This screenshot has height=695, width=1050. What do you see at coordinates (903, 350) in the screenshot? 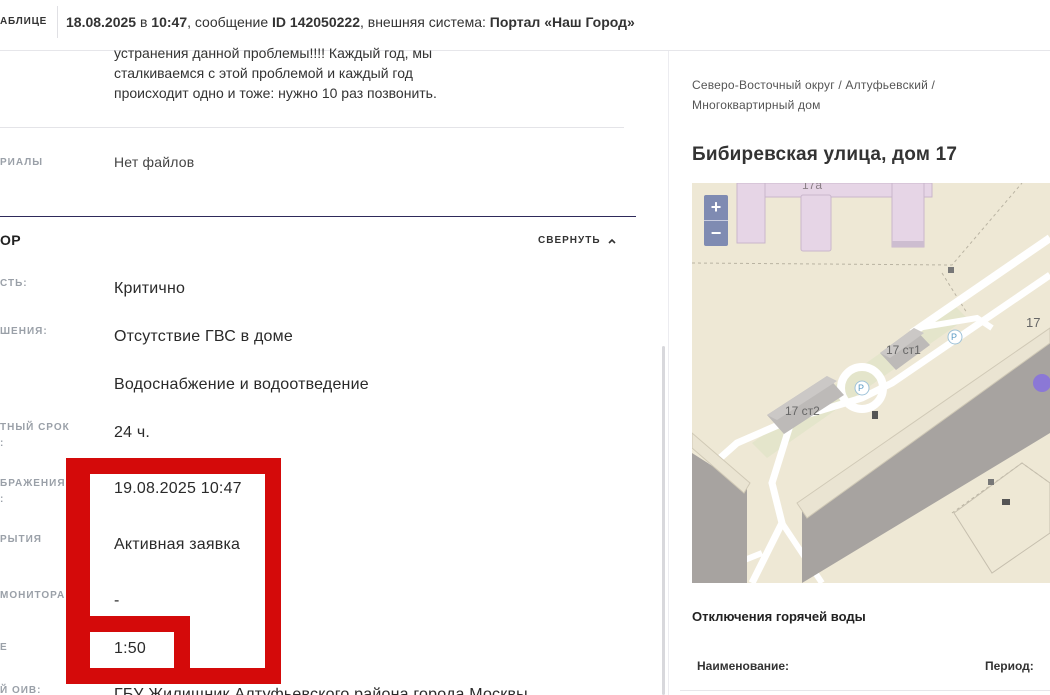
I see `map-label: 17 ст1` at bounding box center [903, 350].